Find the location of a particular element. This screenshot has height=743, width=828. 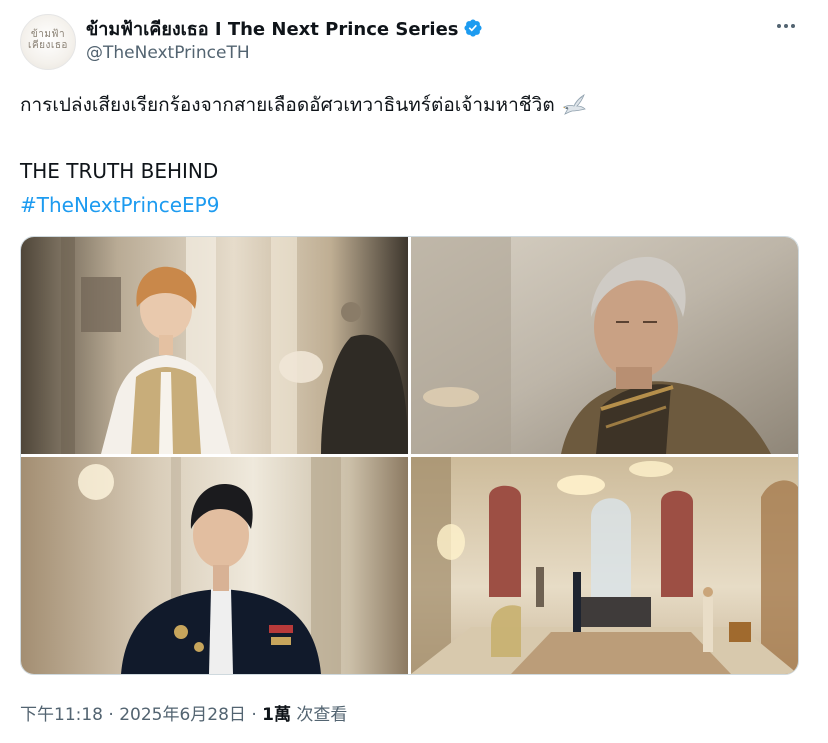

hashtag-link: #TheNextPrinceEP9 is located at coordinates (119, 205).